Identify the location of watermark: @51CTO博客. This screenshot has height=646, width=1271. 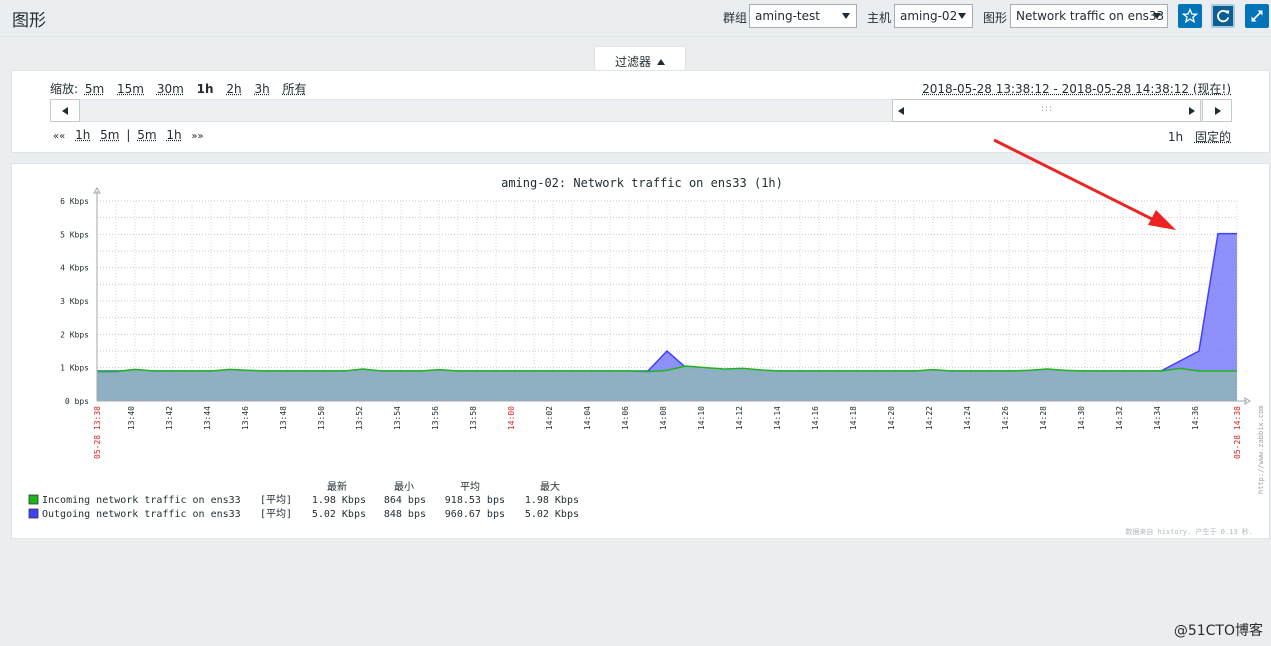
(1218, 631).